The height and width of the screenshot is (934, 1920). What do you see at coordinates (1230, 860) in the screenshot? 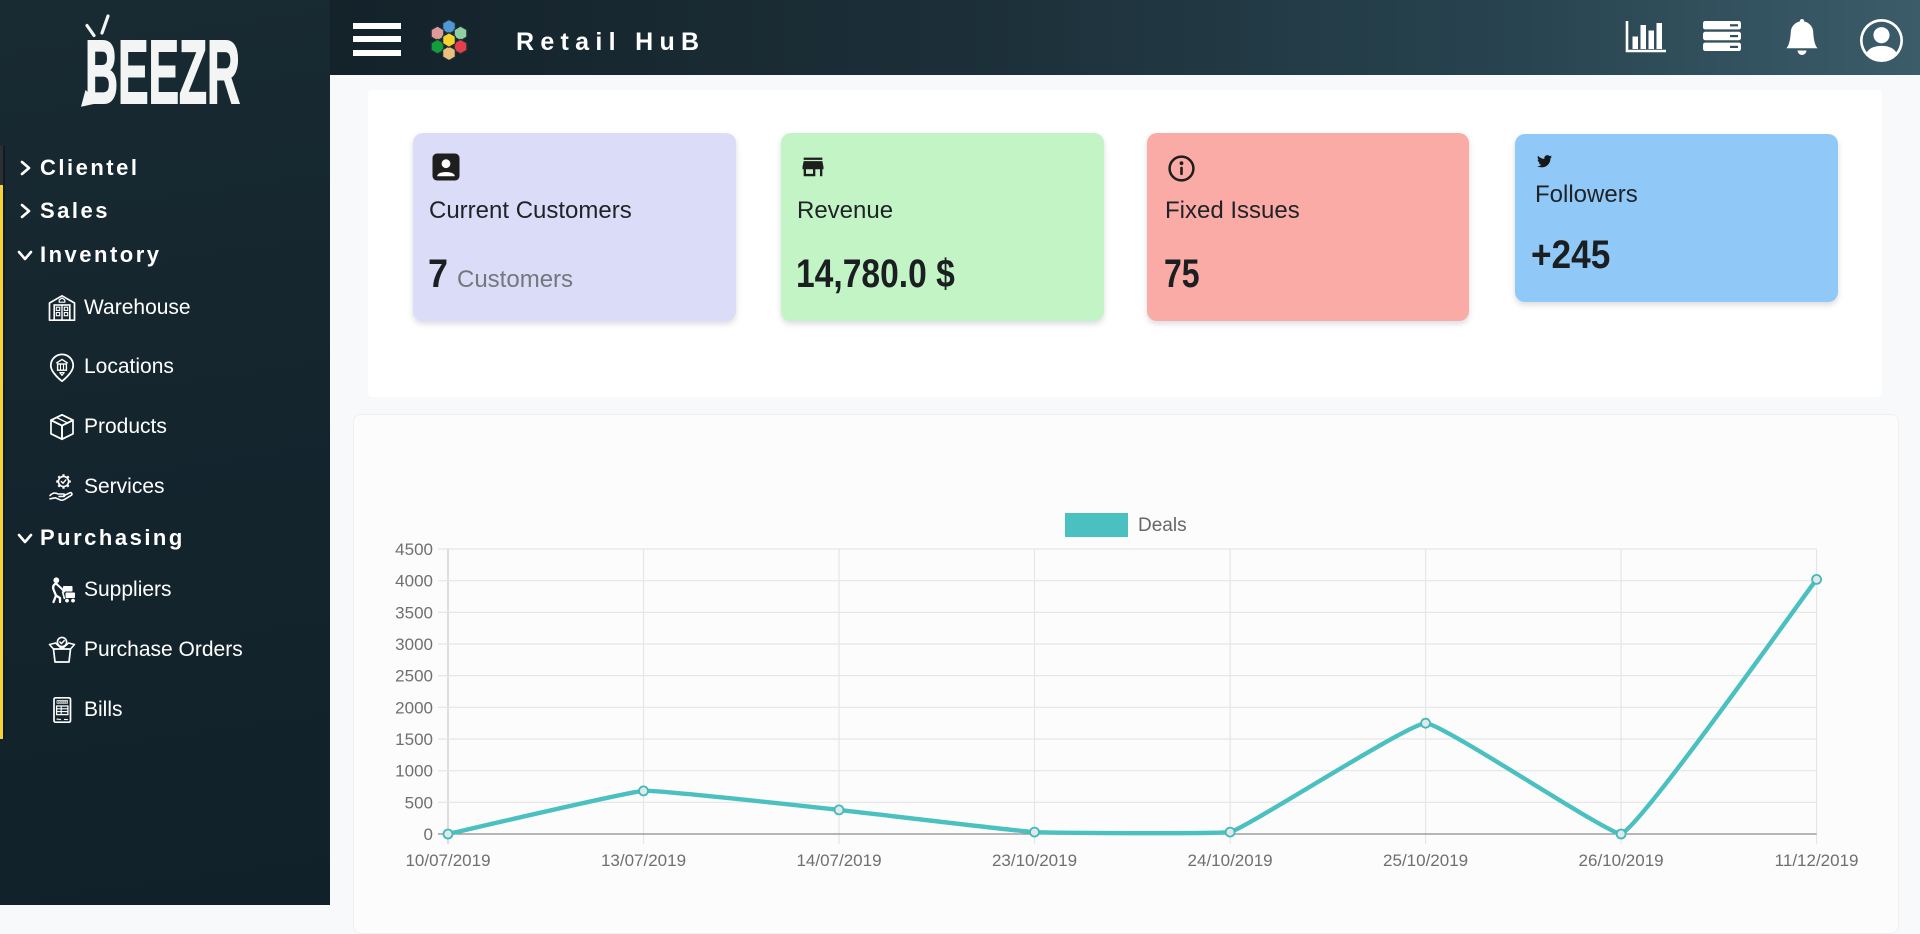
I see `svg-text: 24/10/2019` at bounding box center [1230, 860].